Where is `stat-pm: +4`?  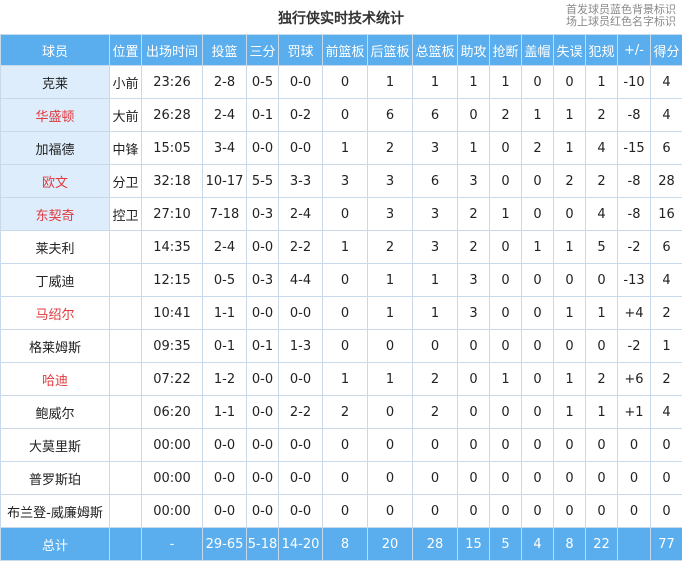 stat-pm: +4 is located at coordinates (634, 313).